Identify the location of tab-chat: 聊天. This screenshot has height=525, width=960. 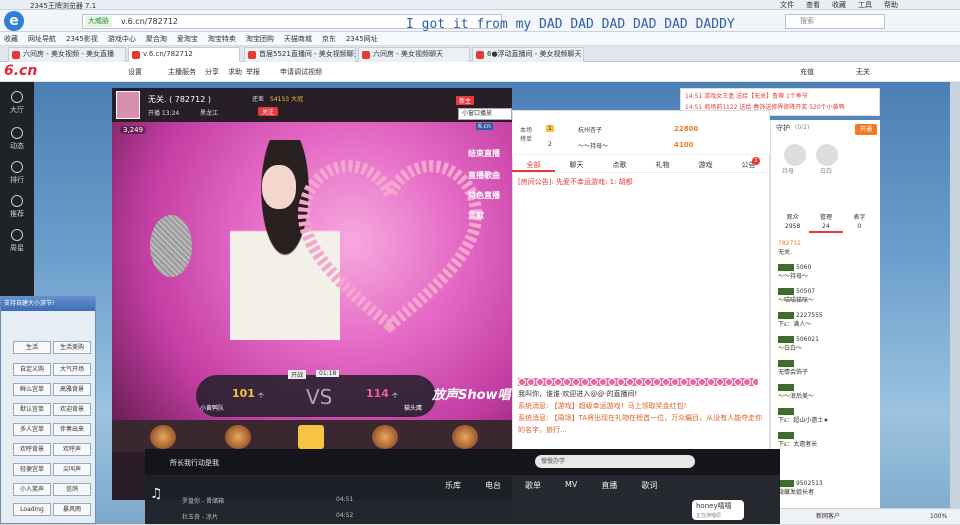
(576, 164).